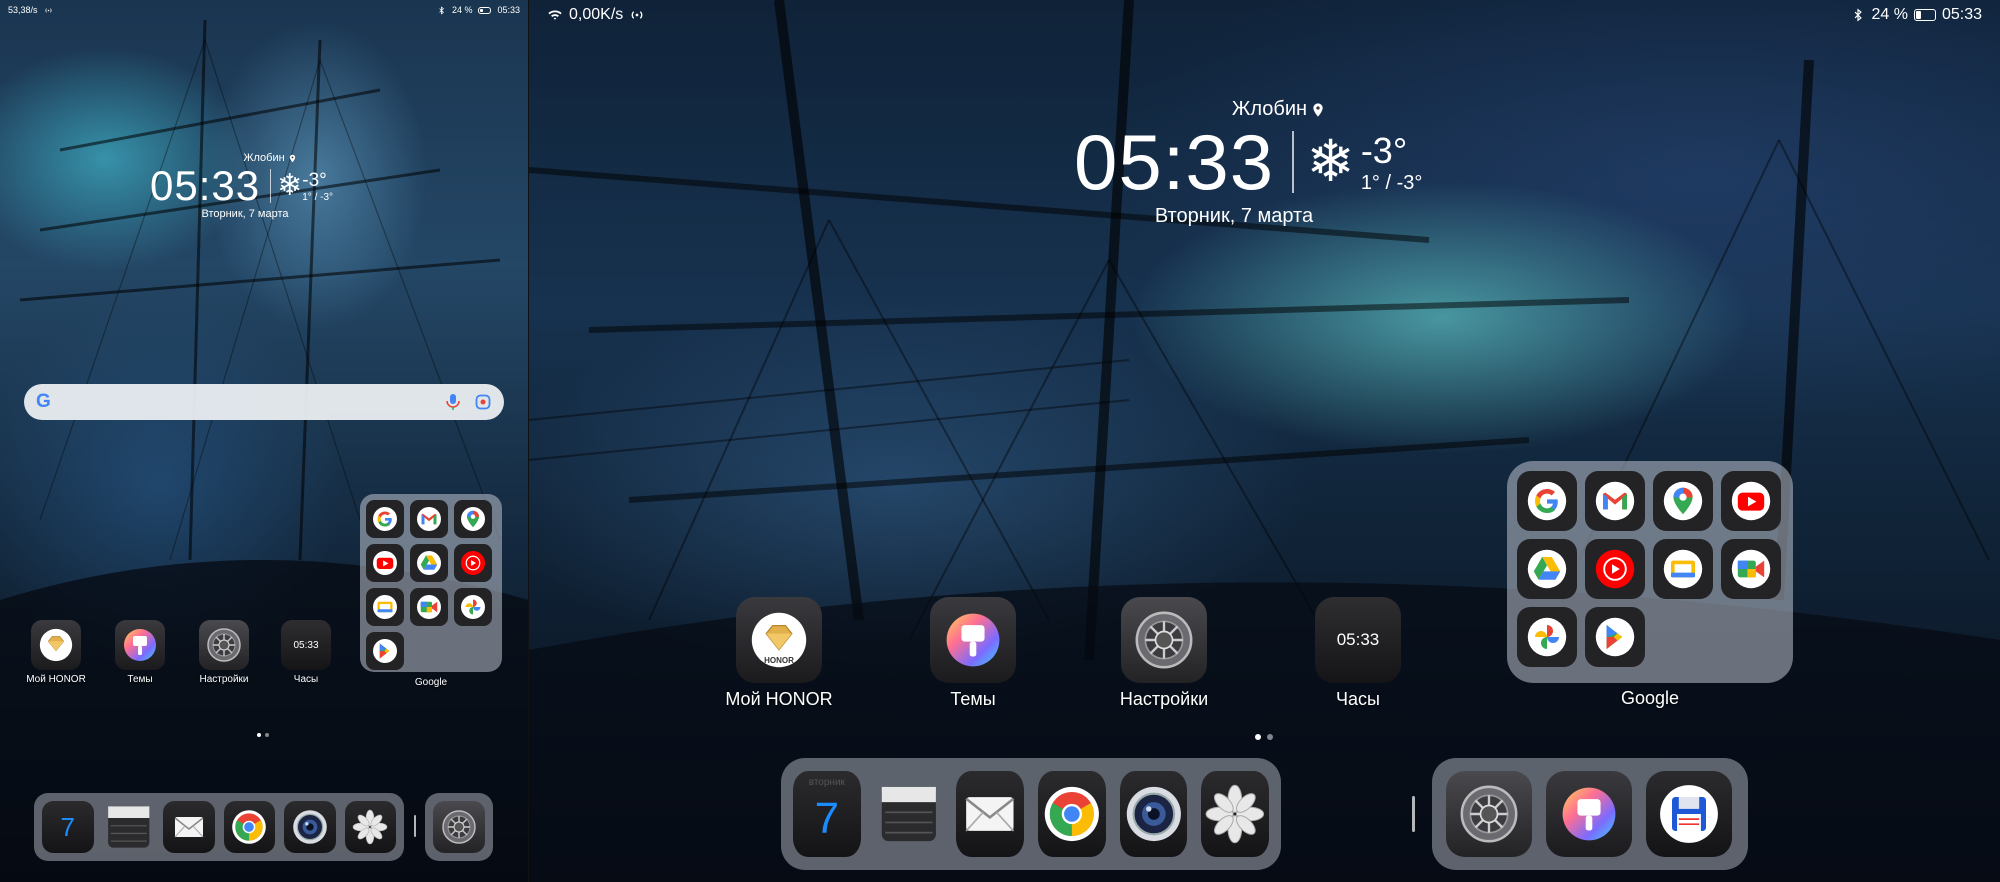 The image size is (2000, 882). Describe the element at coordinates (292, 158) in the screenshot. I see `location-pin-icon` at that location.